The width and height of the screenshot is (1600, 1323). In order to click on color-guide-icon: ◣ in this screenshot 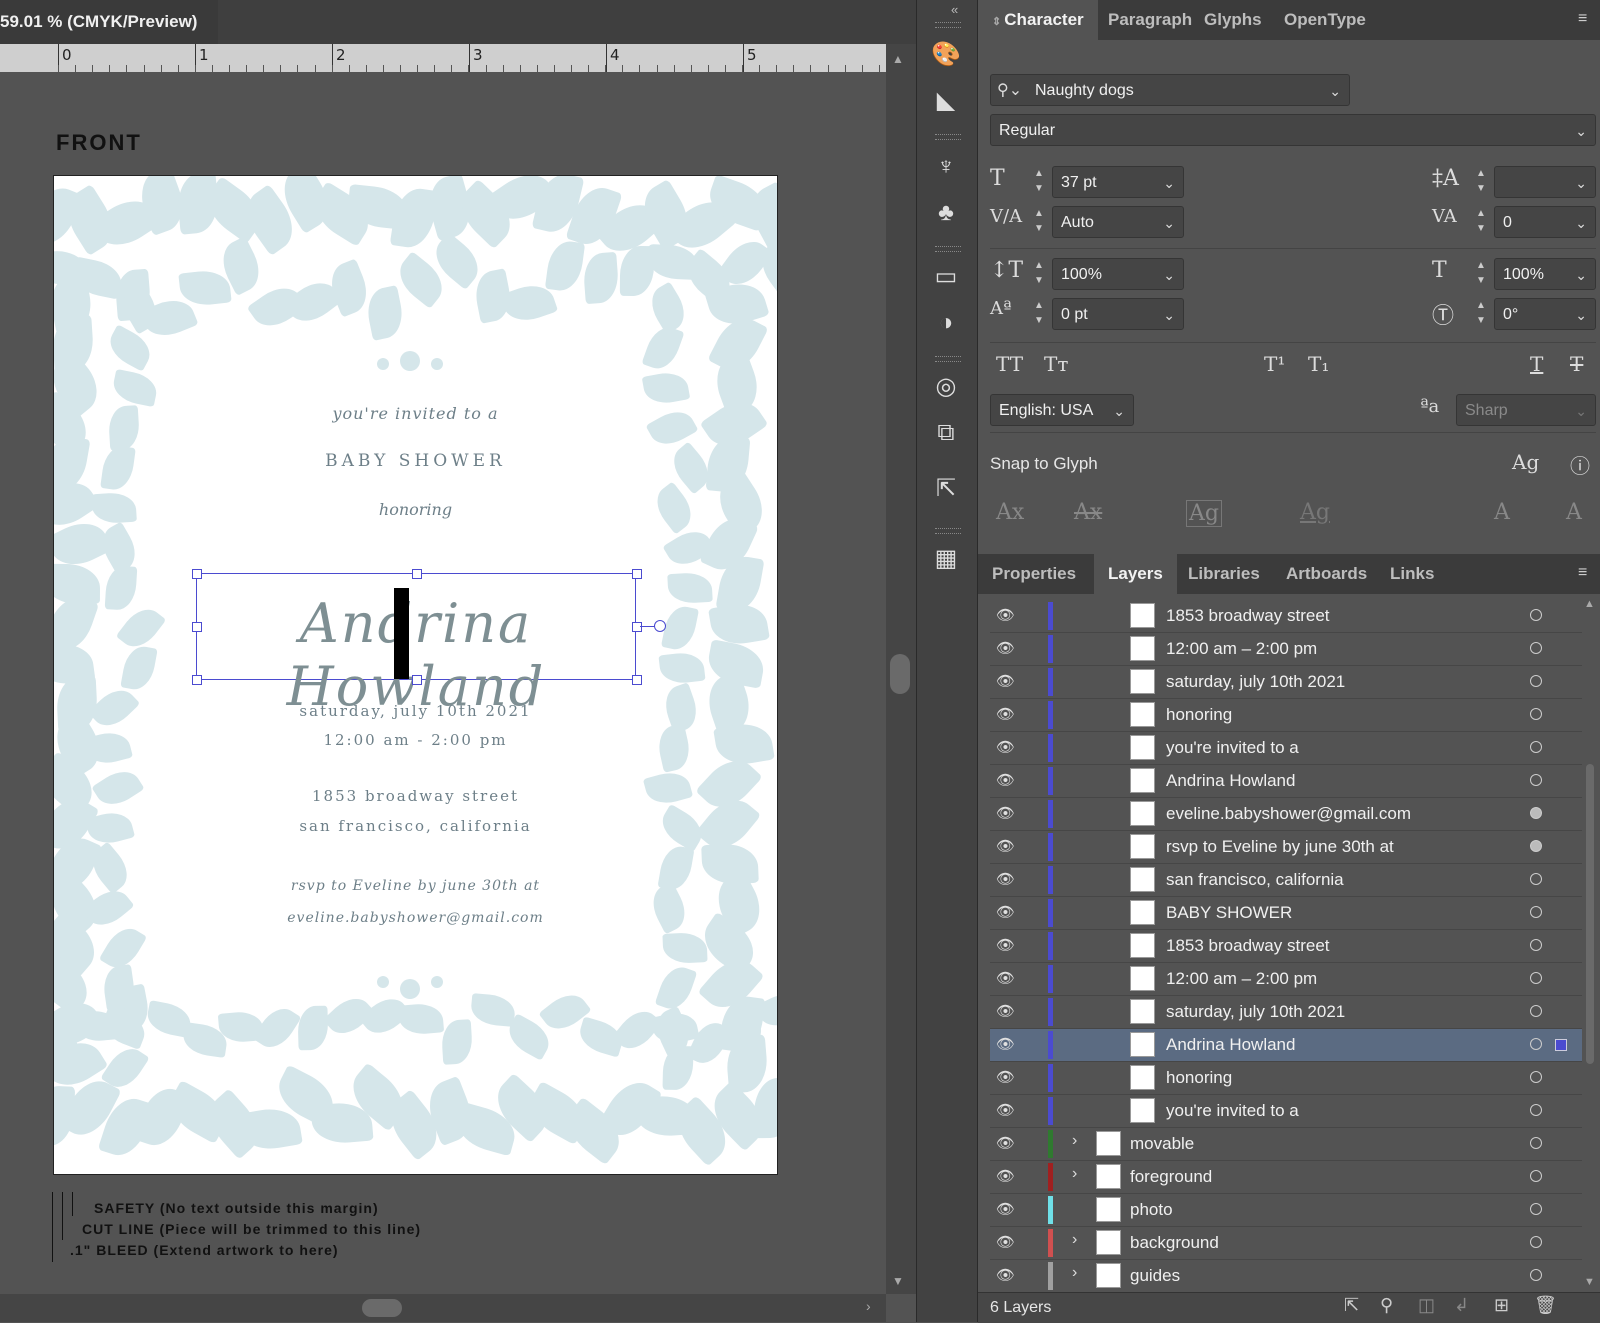, I will do `click(946, 101)`.